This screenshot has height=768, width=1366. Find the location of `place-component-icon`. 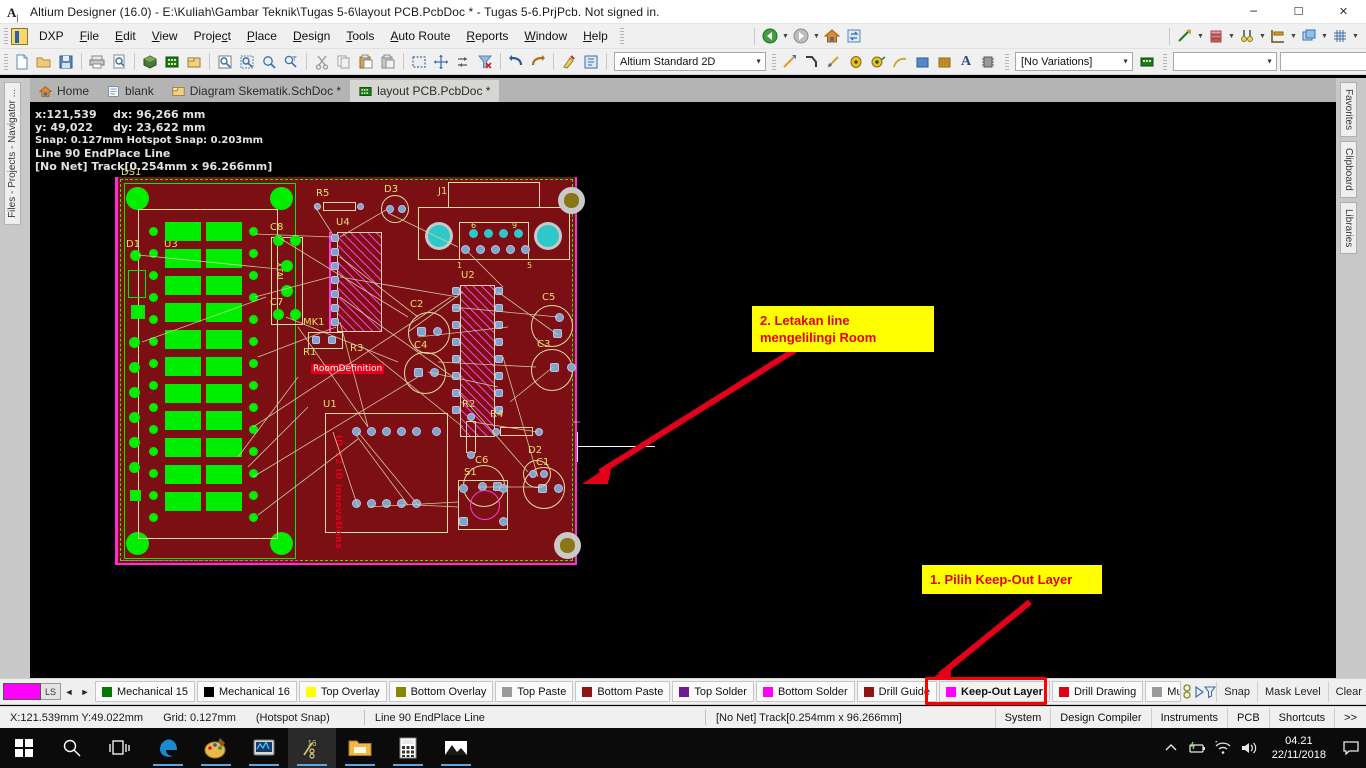

place-component-icon is located at coordinates (988, 61).